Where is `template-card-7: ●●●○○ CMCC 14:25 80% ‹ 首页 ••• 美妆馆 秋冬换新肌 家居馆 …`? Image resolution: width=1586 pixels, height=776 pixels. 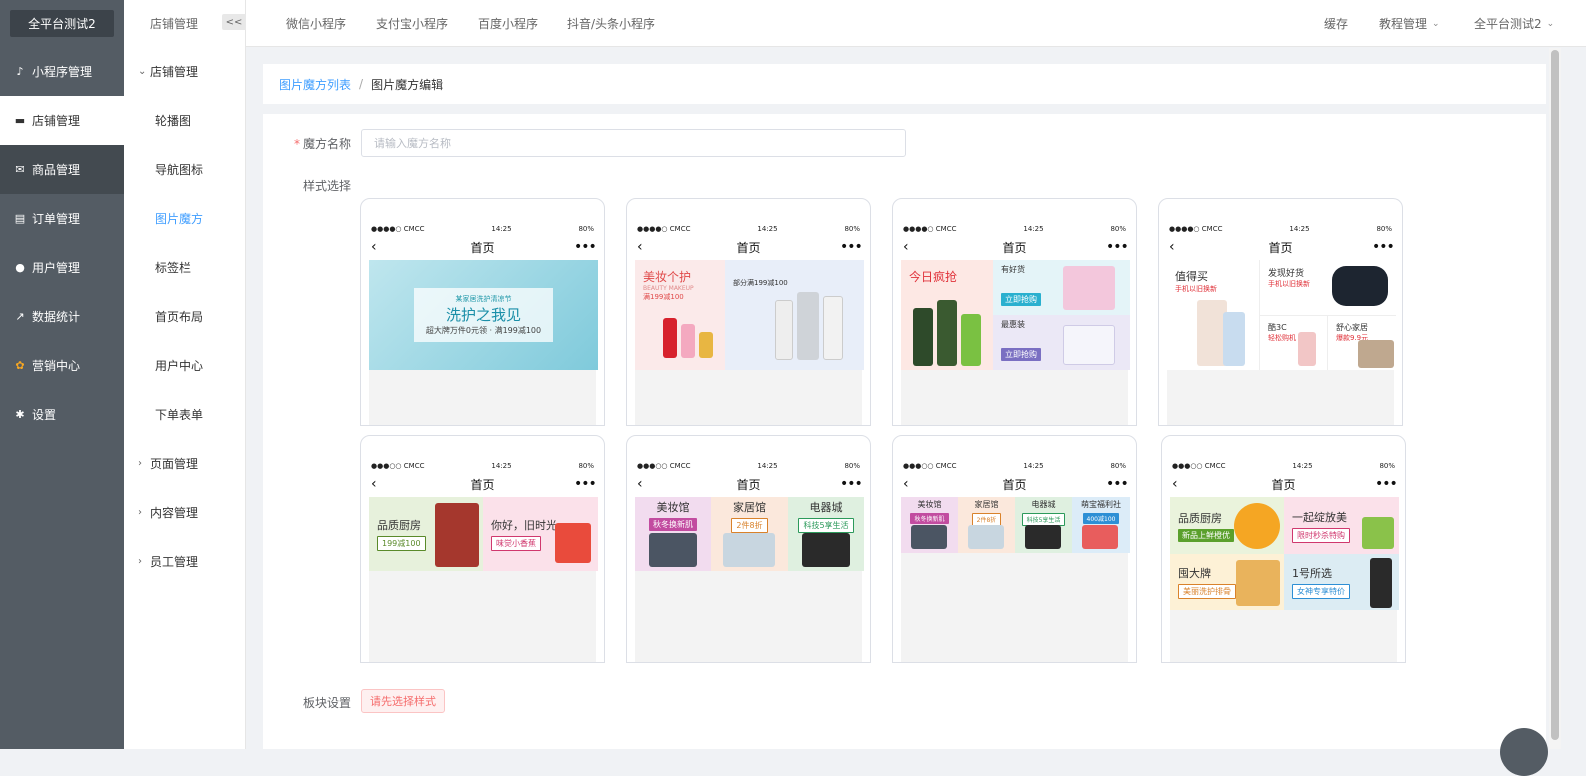 template-card-7: ●●●○○ CMCC 14:25 80% ‹ 首页 ••• 美妆馆 秋冬换新肌 家居馆 … is located at coordinates (1014, 549).